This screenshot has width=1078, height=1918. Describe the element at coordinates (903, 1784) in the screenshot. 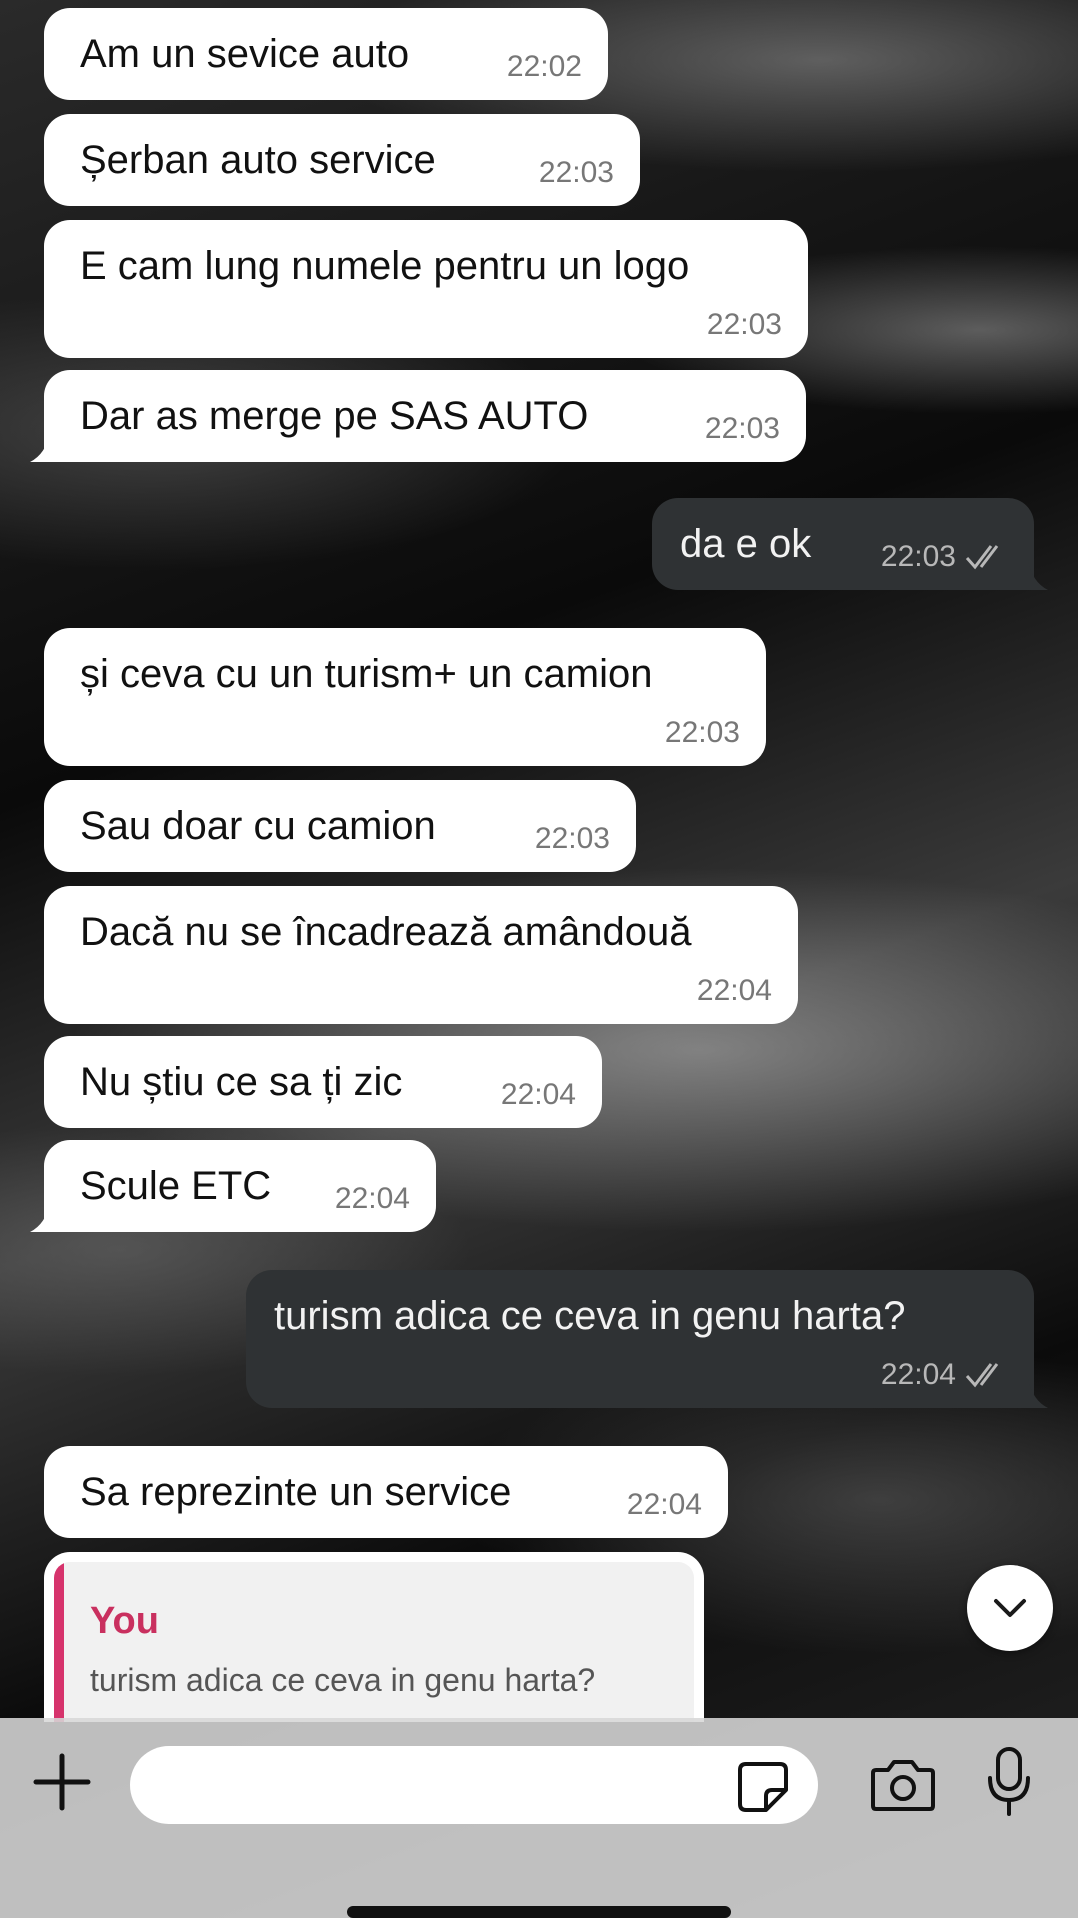

I see `camera-icon` at that location.